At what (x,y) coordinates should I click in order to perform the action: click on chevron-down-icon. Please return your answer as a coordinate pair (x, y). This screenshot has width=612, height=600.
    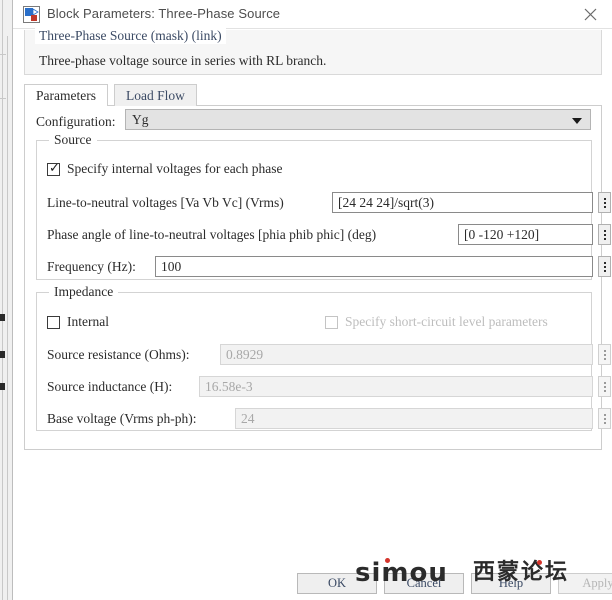
    Looking at the image, I should click on (577, 121).